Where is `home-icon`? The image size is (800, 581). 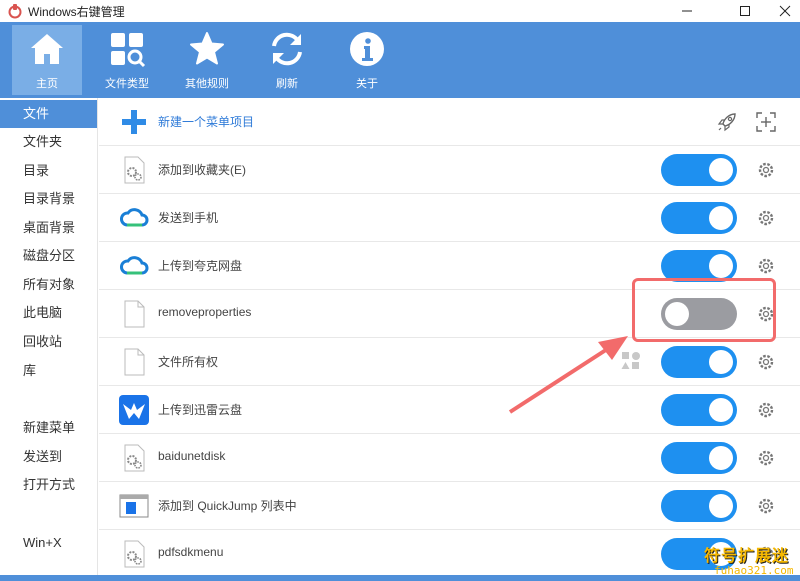 home-icon is located at coordinates (47, 49).